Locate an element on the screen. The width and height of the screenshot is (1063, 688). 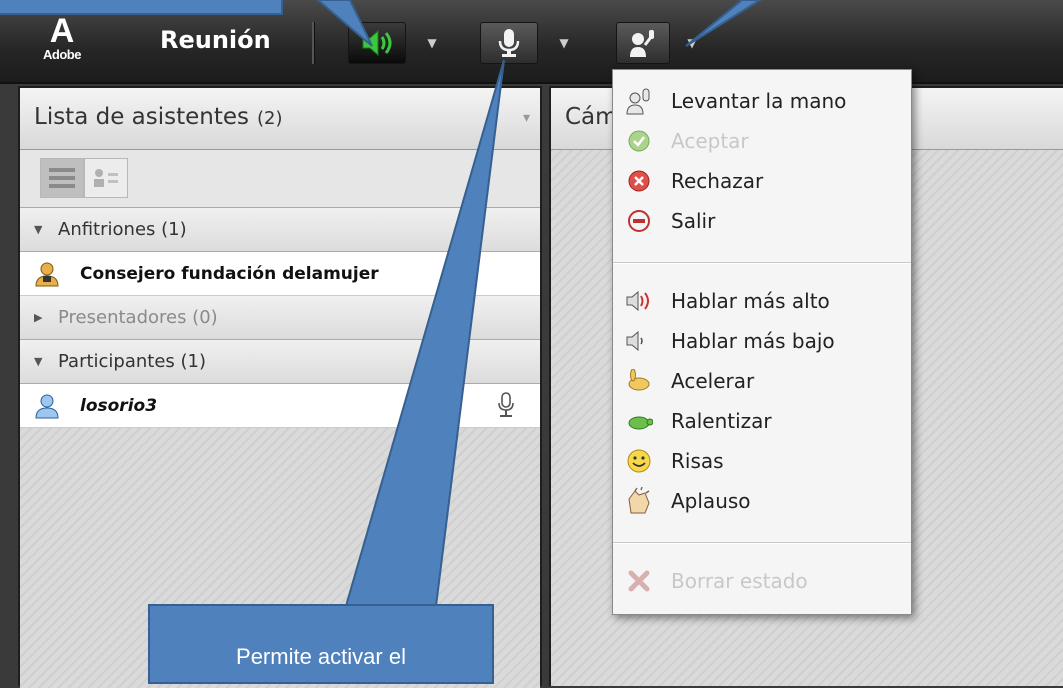
callout-pointer-microphone is located at coordinates (424, 333).